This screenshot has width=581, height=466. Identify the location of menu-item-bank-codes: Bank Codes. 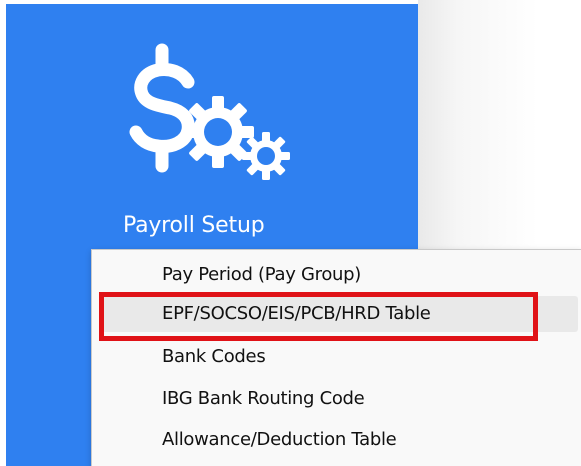
(336, 357).